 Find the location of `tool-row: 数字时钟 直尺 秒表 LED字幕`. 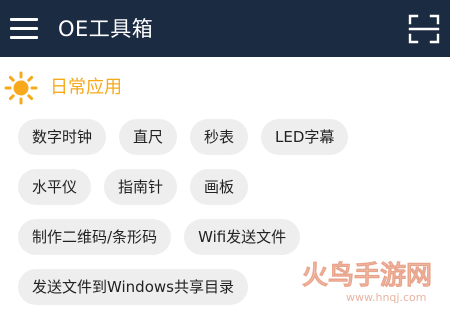

tool-row: 数字时钟 直尺 秒表 LED字幕 is located at coordinates (183, 137).